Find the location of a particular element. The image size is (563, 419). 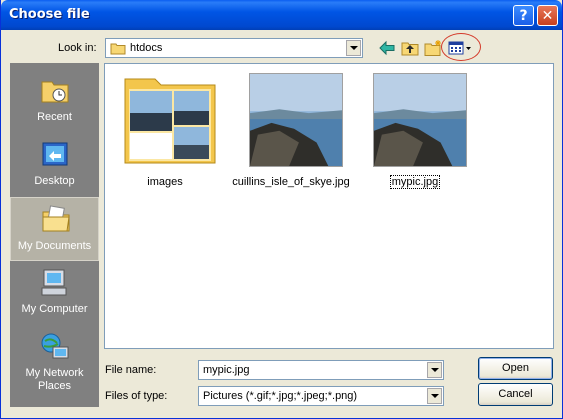

back-arrow-icon is located at coordinates (387, 48).